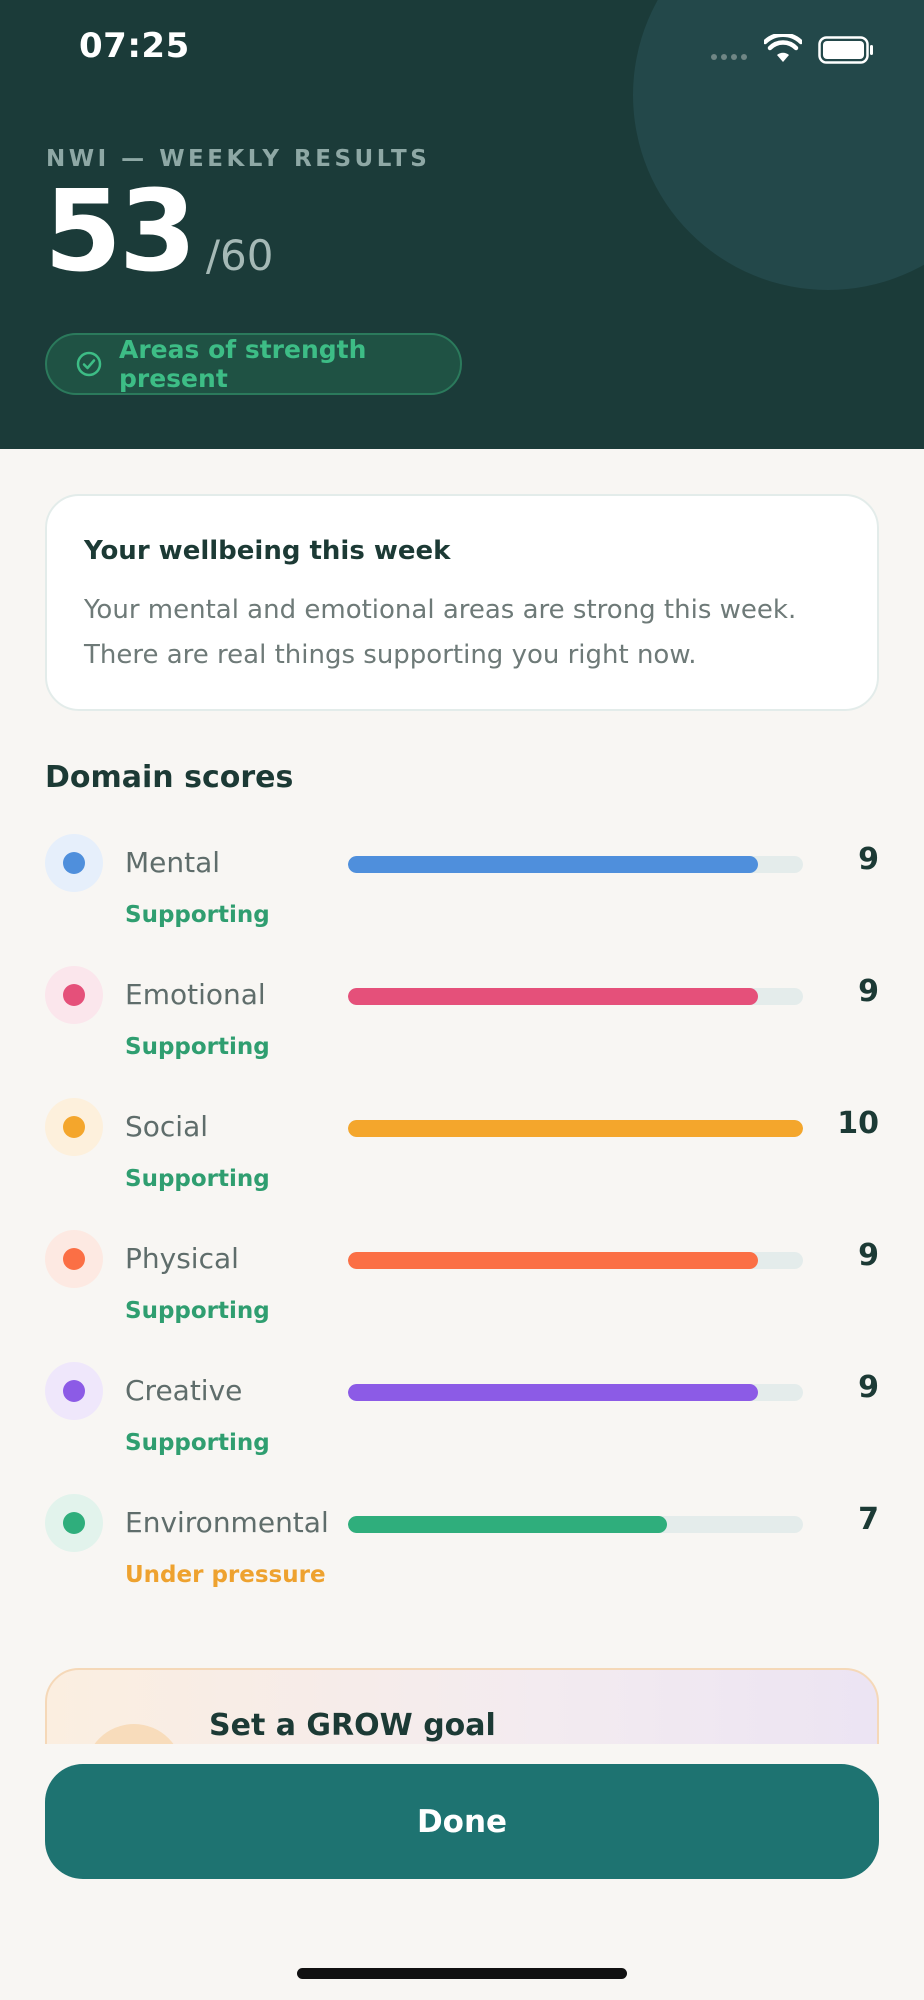  Describe the element at coordinates (858, 1123) in the screenshot. I see `domain-score: 10` at that location.